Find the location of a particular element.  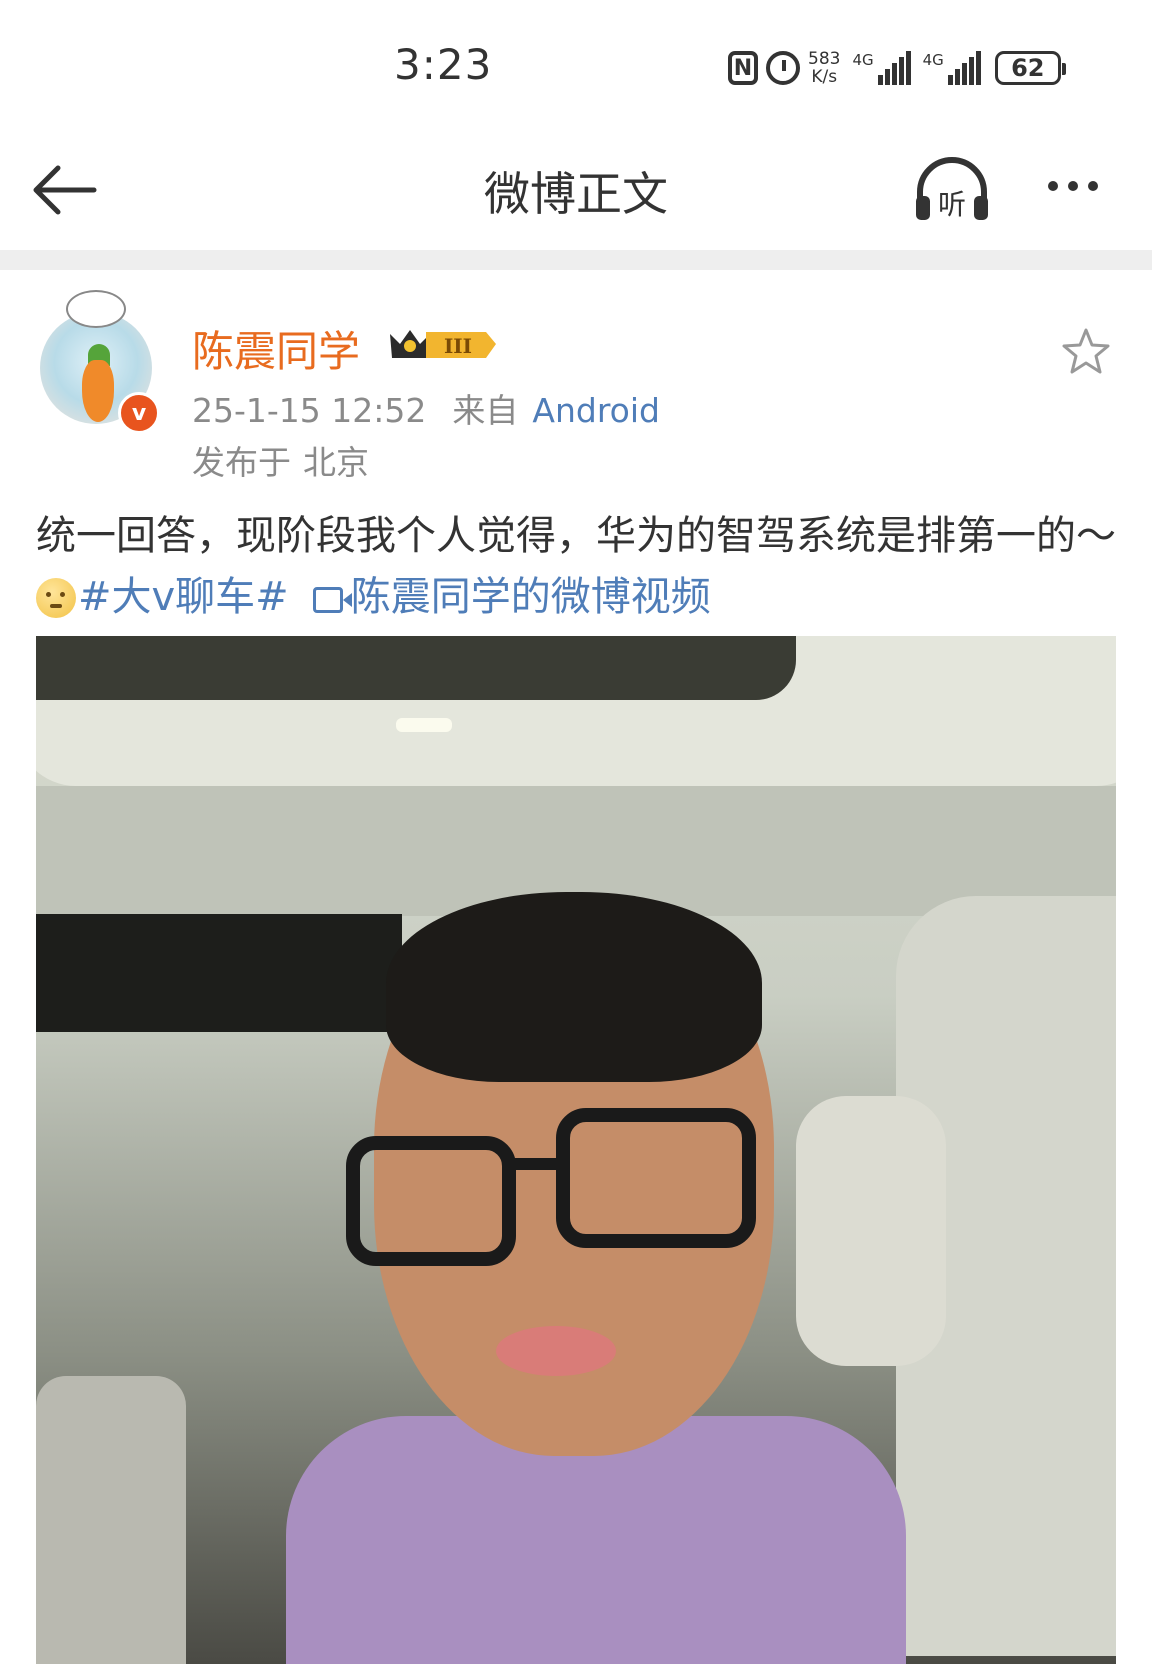

battery-level: 62 is located at coordinates (1028, 68).